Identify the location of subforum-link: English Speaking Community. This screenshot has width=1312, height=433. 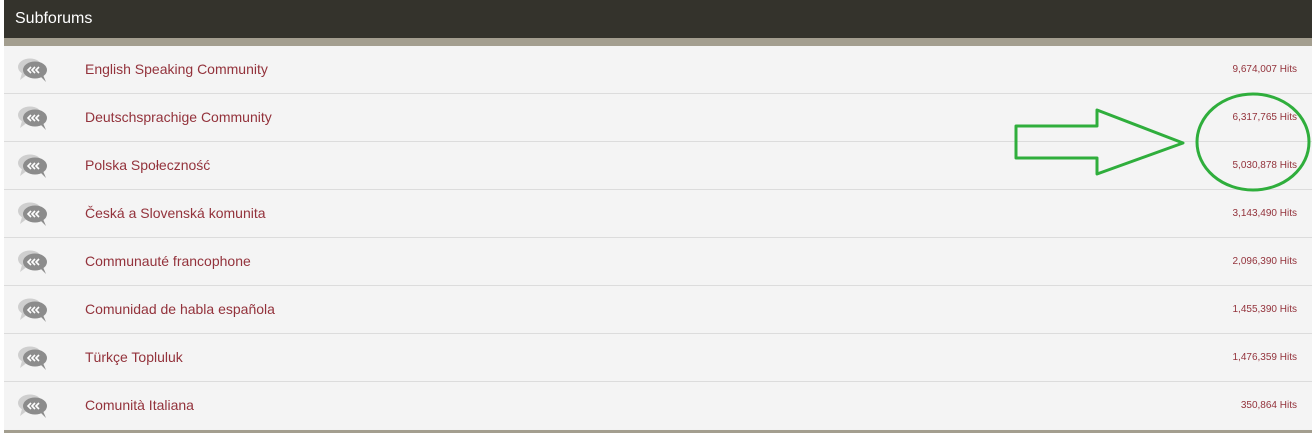
(176, 69).